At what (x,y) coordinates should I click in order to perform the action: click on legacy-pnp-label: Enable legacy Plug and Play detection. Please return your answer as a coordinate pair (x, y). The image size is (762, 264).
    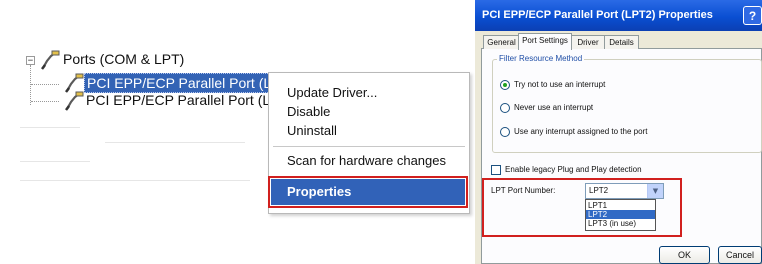
    Looking at the image, I should click on (573, 169).